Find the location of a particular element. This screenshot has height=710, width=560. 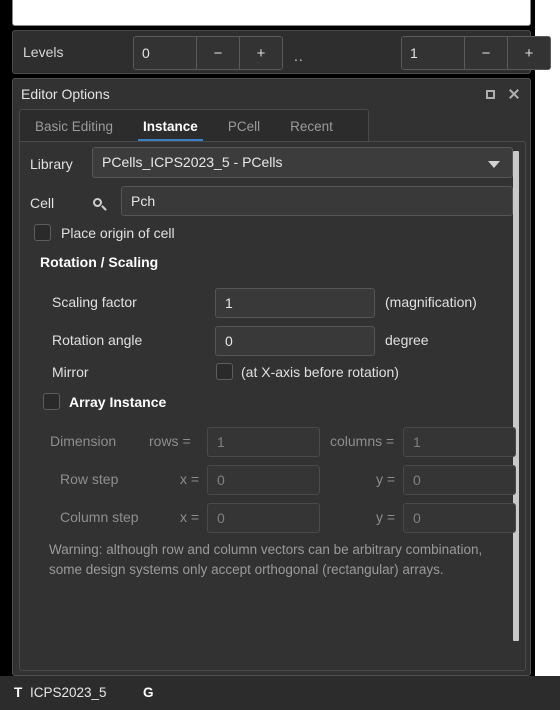

level-to-minus-button: − is located at coordinates (485, 53).